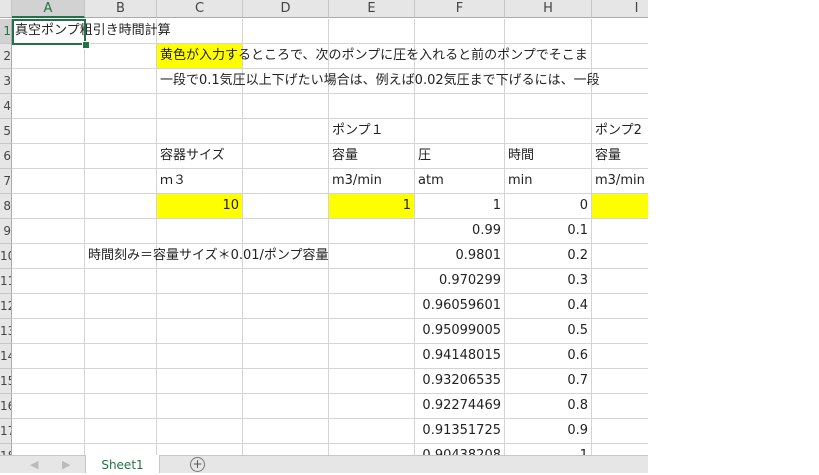  I want to click on column-header-d: D, so click(286, 9).